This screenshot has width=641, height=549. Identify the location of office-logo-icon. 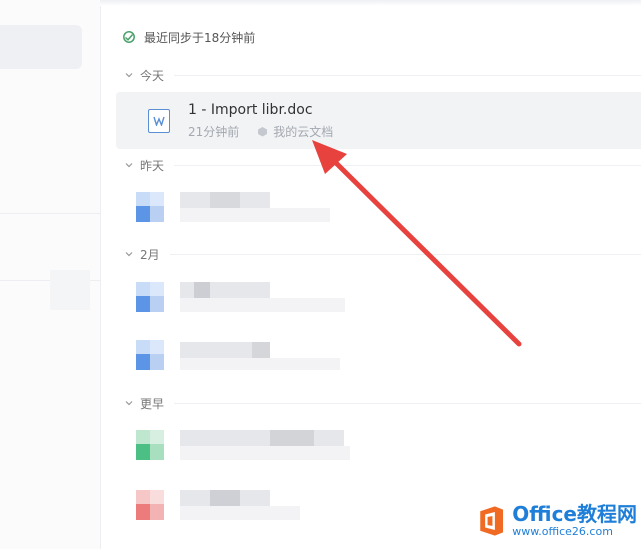
(492, 521).